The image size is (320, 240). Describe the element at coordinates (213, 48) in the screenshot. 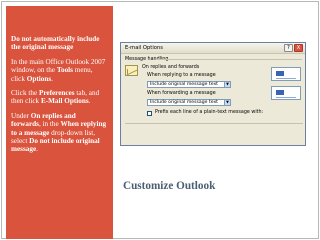

I see `dialog-titlebar: E-mail Options ? X` at that location.